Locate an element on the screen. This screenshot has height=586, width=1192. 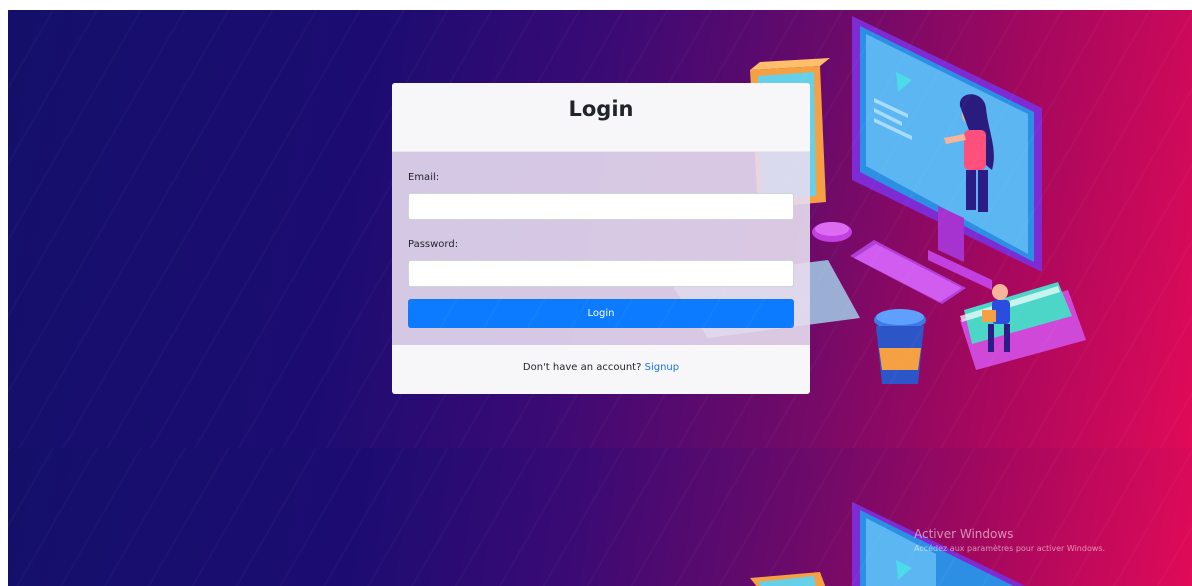
password-label: Password: is located at coordinates (433, 244).